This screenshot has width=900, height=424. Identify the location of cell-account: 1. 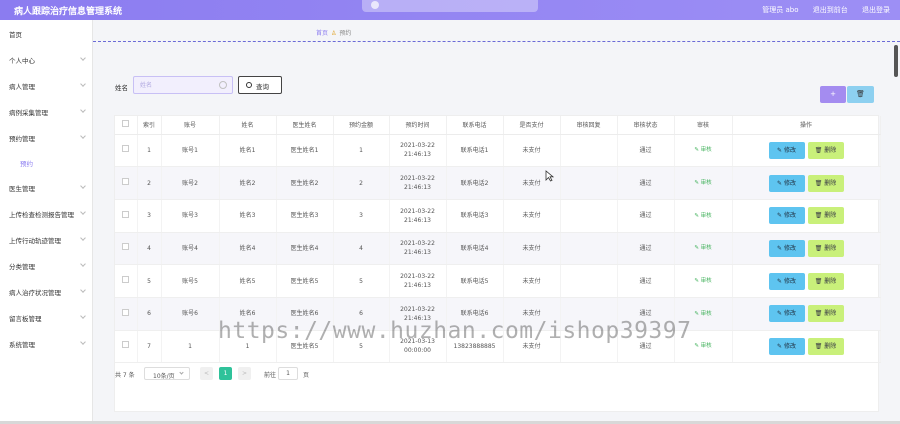
(190, 347).